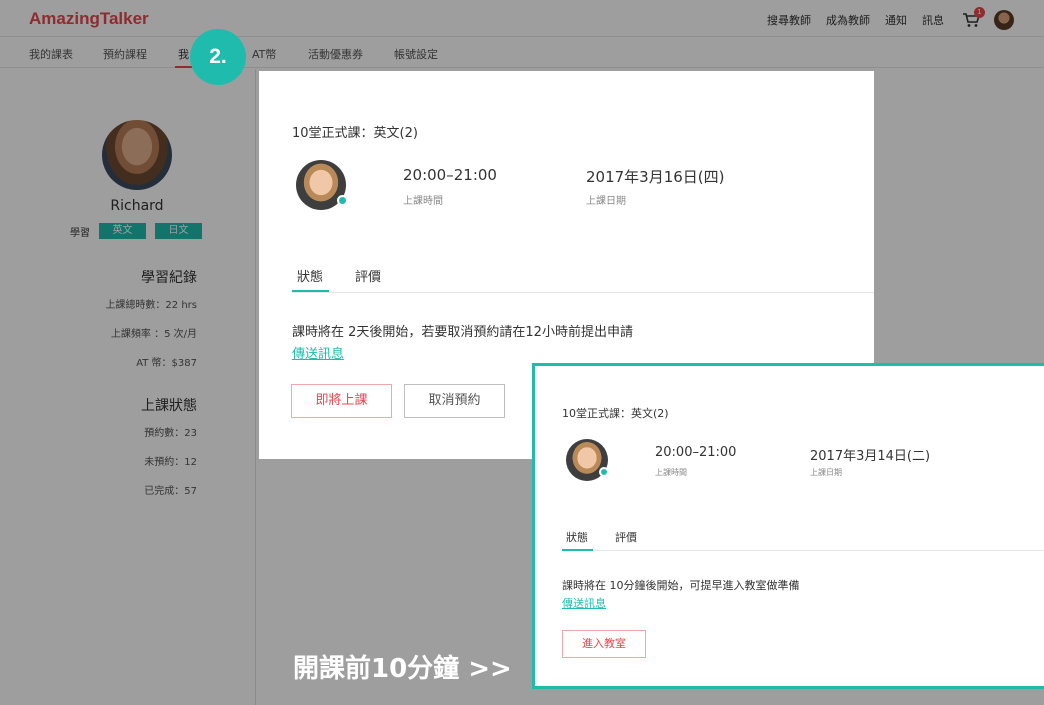 This screenshot has width=1044, height=705. I want to click on status-message: 課時將在 2天後開始，若要取消預約請在12小時前提出申請, so click(462, 332).